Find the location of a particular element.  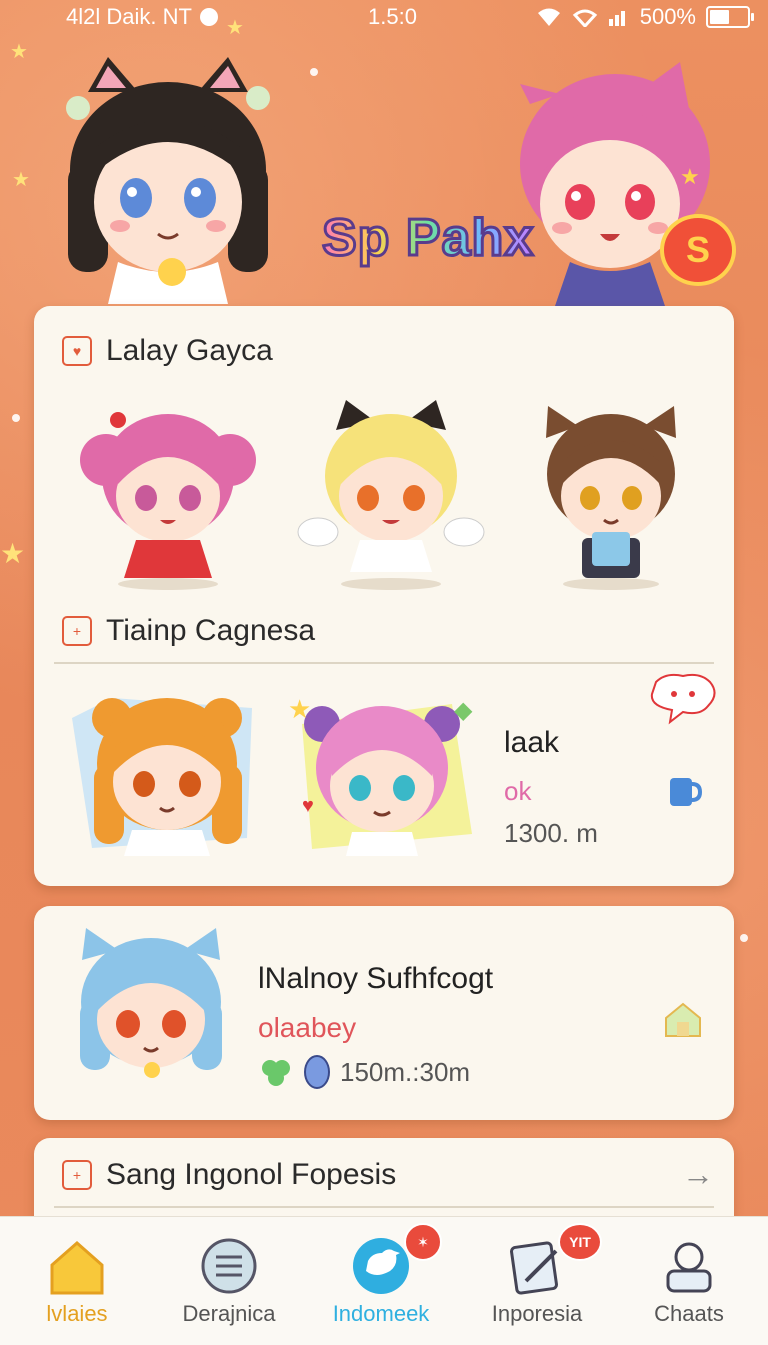

battery-icon is located at coordinates (730, 17).